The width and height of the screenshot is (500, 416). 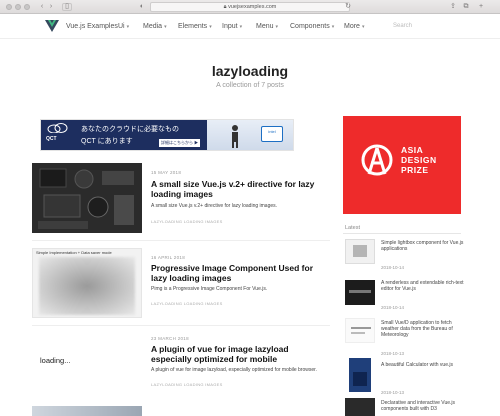 I want to click on nav-item-label: Elements, so click(x=193, y=26).